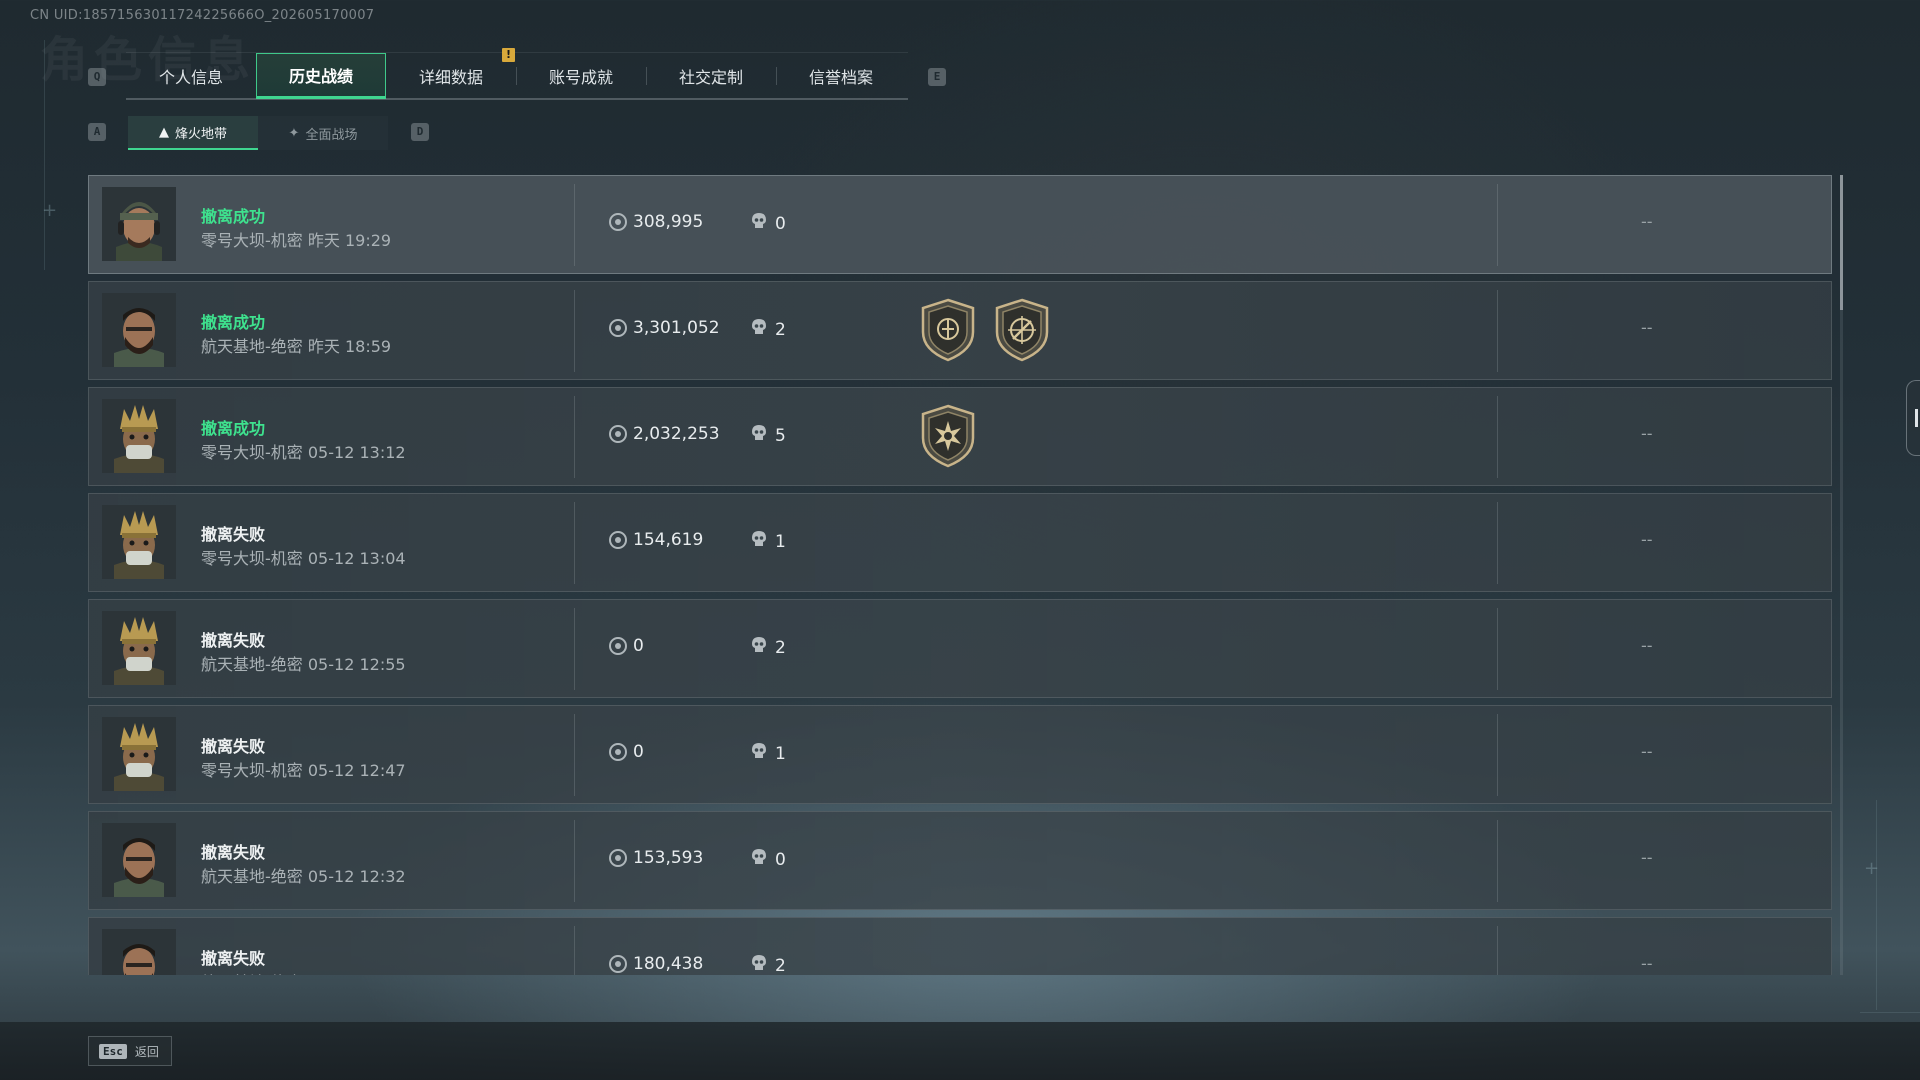 This screenshot has height=1080, width=1920. What do you see at coordinates (130, 1051) in the screenshot?
I see `back-button: Esc 返回` at bounding box center [130, 1051].